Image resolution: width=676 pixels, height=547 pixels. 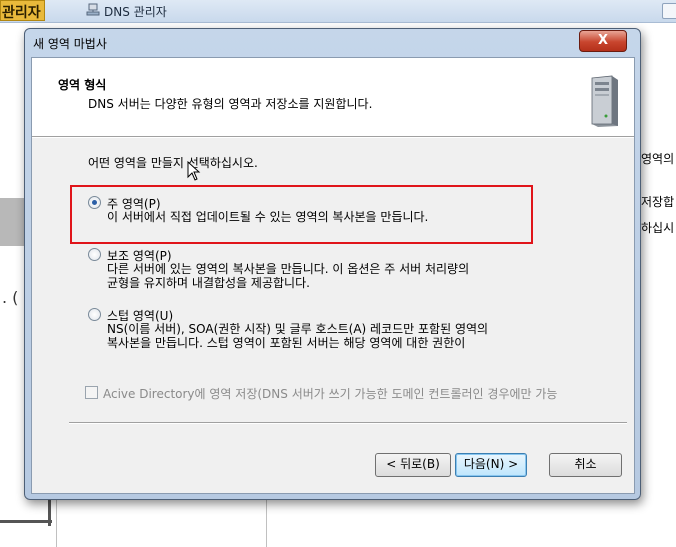 I want to click on background-left-title: 관리자, so click(x=22, y=10).